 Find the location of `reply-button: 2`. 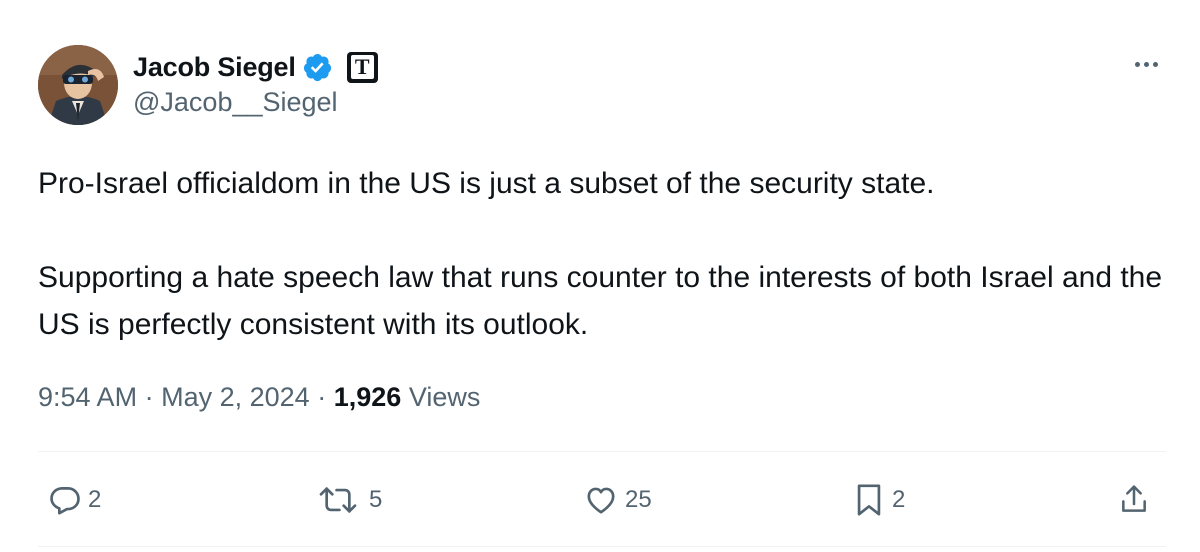

reply-button: 2 is located at coordinates (74, 500).